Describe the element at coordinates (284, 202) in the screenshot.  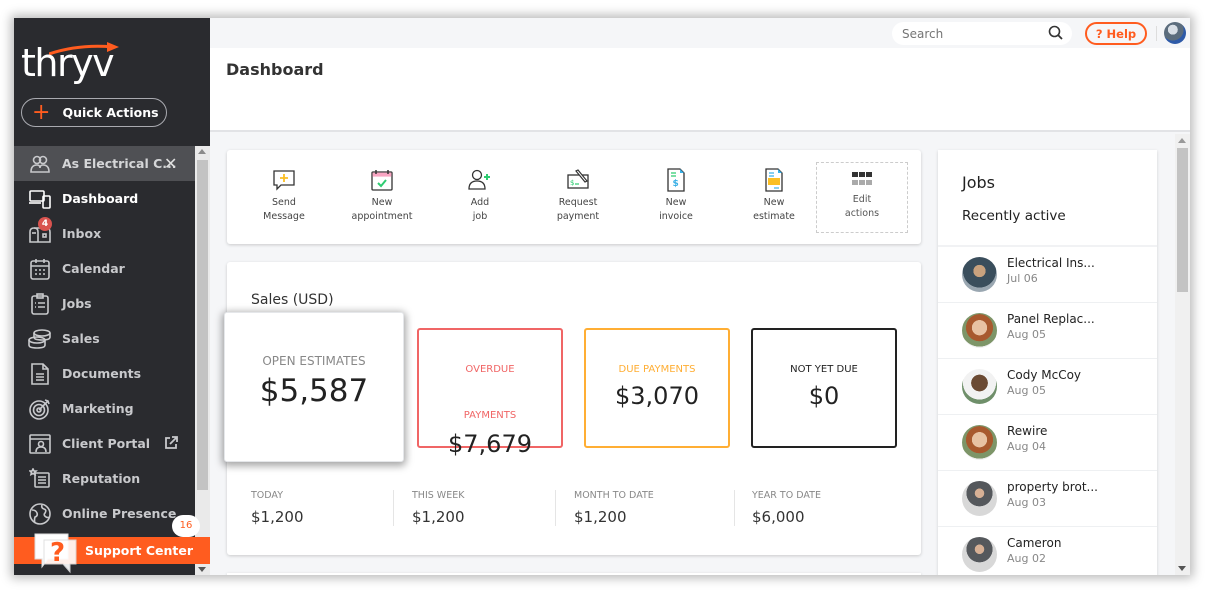
I see `action-label-line1: Send` at that location.